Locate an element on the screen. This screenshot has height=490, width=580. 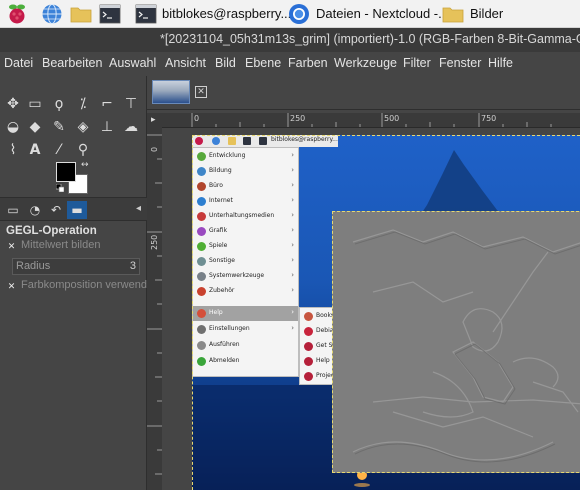
chromium-icon is located at coordinates (299, 14).